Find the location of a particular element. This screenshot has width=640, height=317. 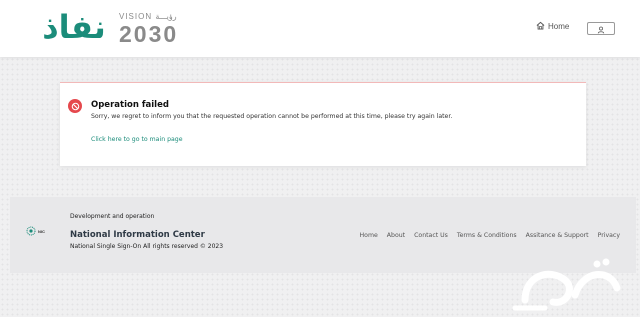

nic-logo-text: NIC is located at coordinates (41, 231).